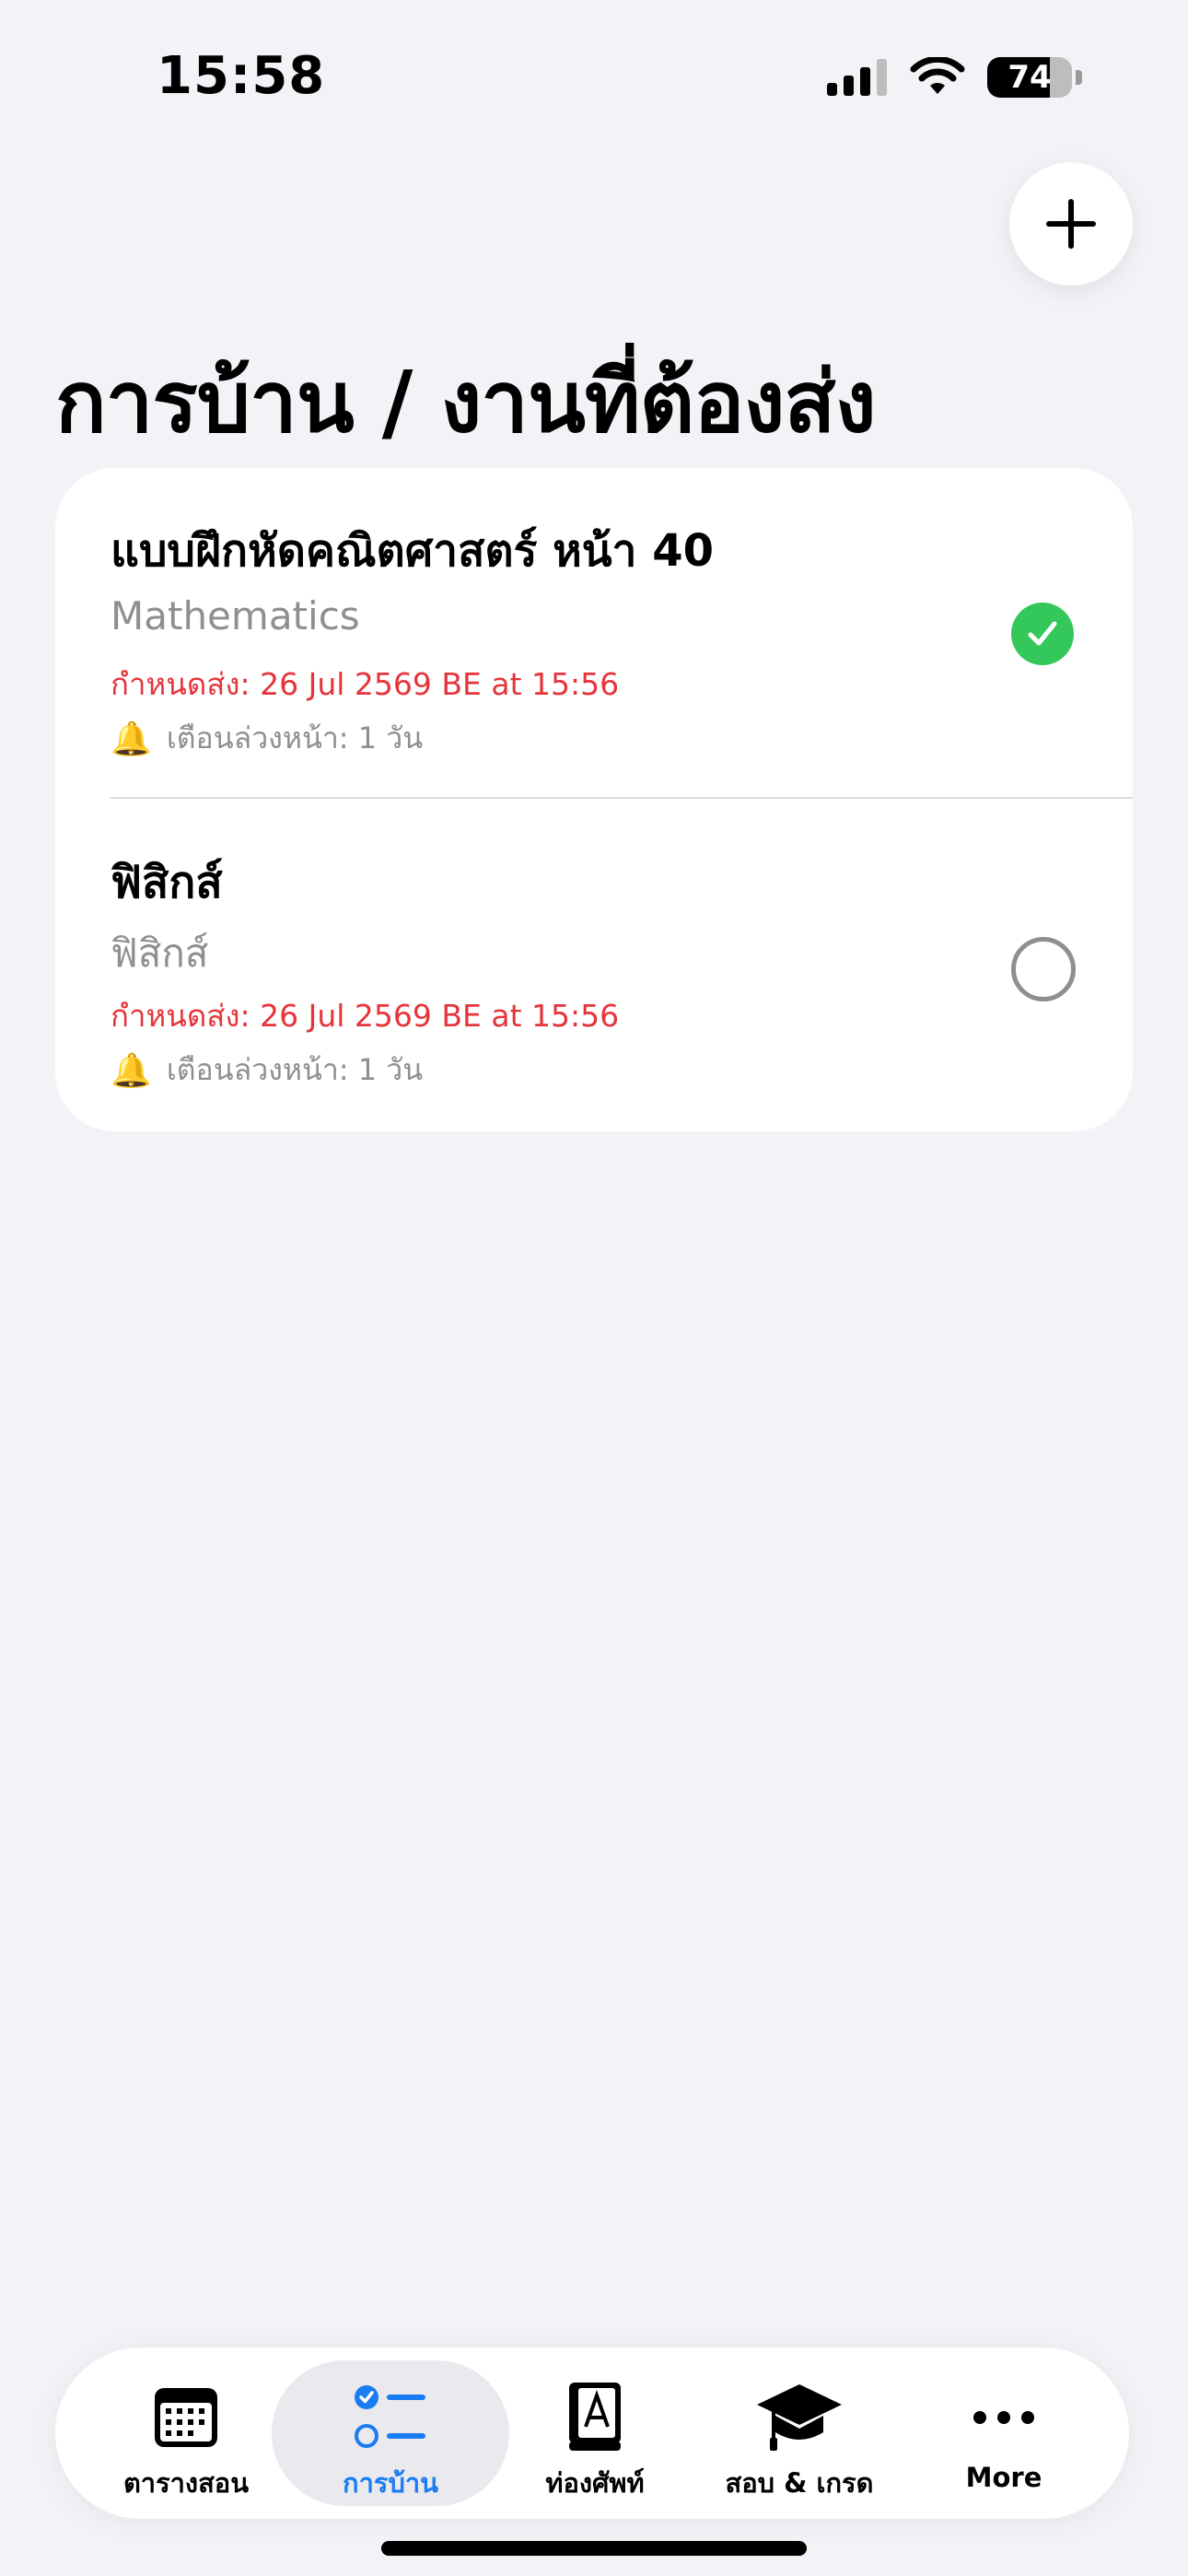 The width and height of the screenshot is (1188, 2576). What do you see at coordinates (1004, 2433) in the screenshot?
I see `tab-more: More` at bounding box center [1004, 2433].